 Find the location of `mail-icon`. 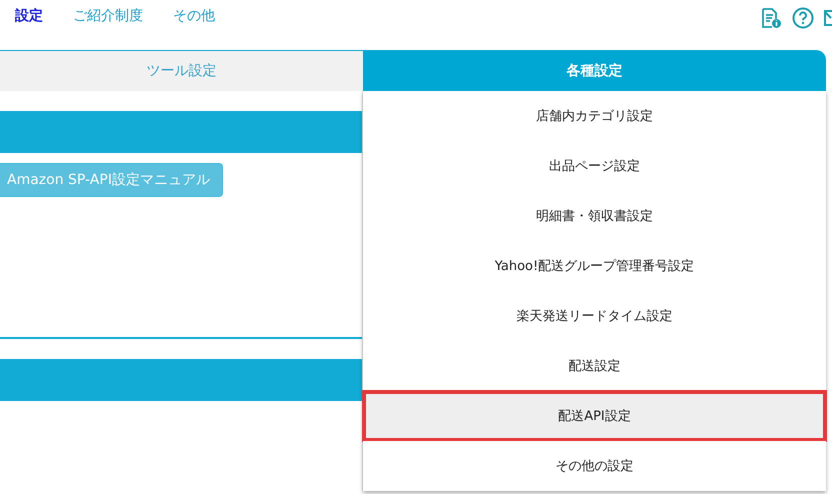

mail-icon is located at coordinates (828, 18).